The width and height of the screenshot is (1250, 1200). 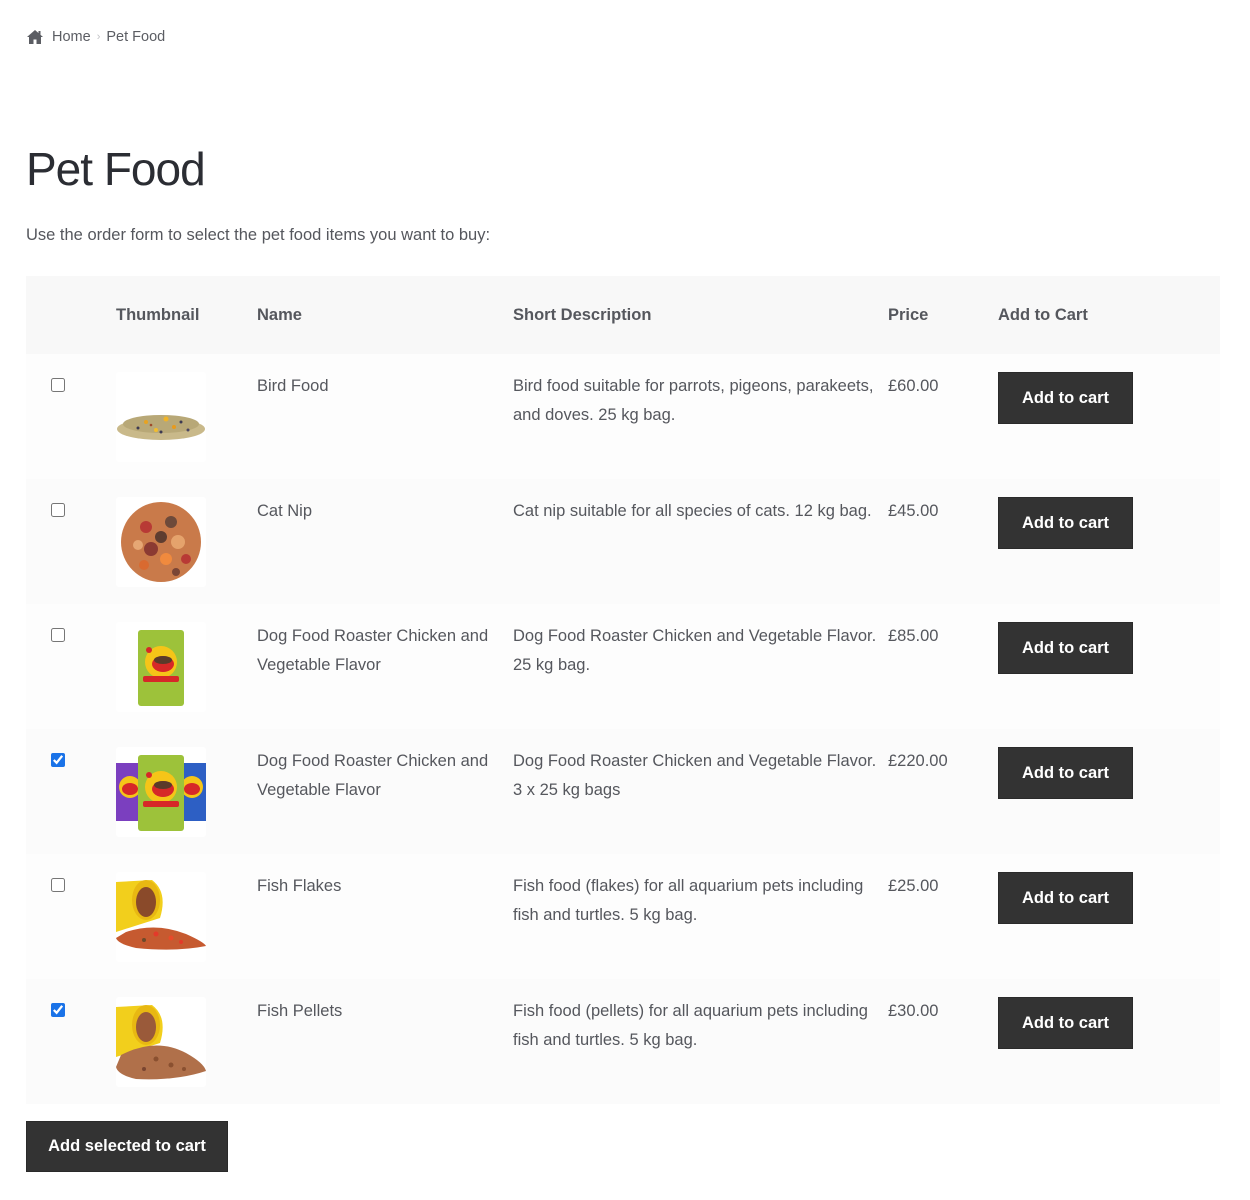 What do you see at coordinates (161, 1042) in the screenshot?
I see `fish-pellets-thumbnail` at bounding box center [161, 1042].